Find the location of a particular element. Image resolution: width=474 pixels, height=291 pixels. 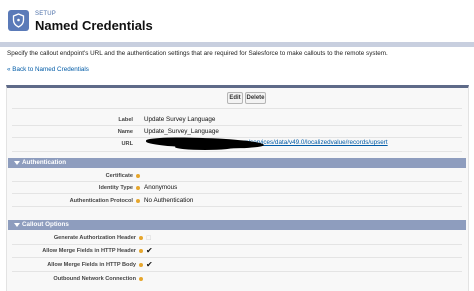

unchecked-checkbox-icon: ☐ is located at coordinates (149, 239).